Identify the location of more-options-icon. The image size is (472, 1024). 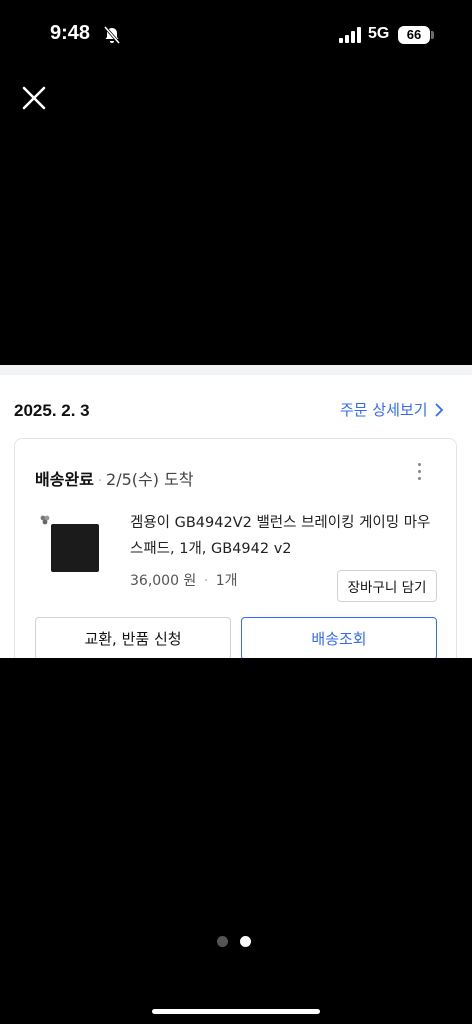
(419, 474).